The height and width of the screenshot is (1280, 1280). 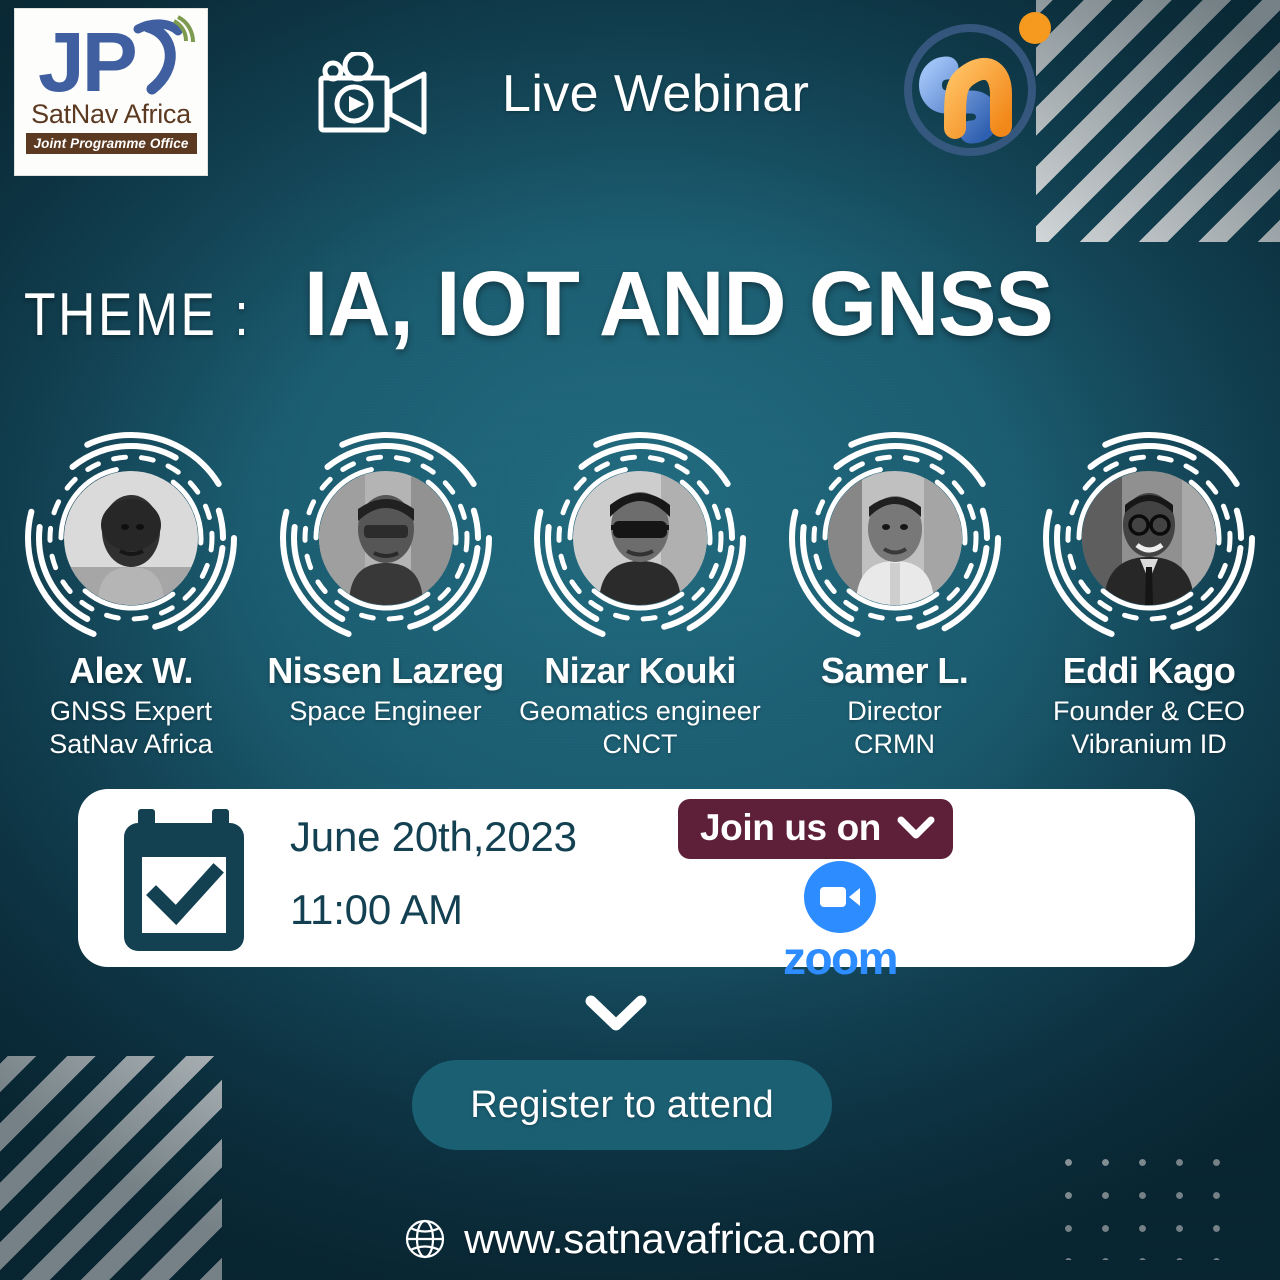 I want to click on speaker-role-line1: Director, so click(x=894, y=710).